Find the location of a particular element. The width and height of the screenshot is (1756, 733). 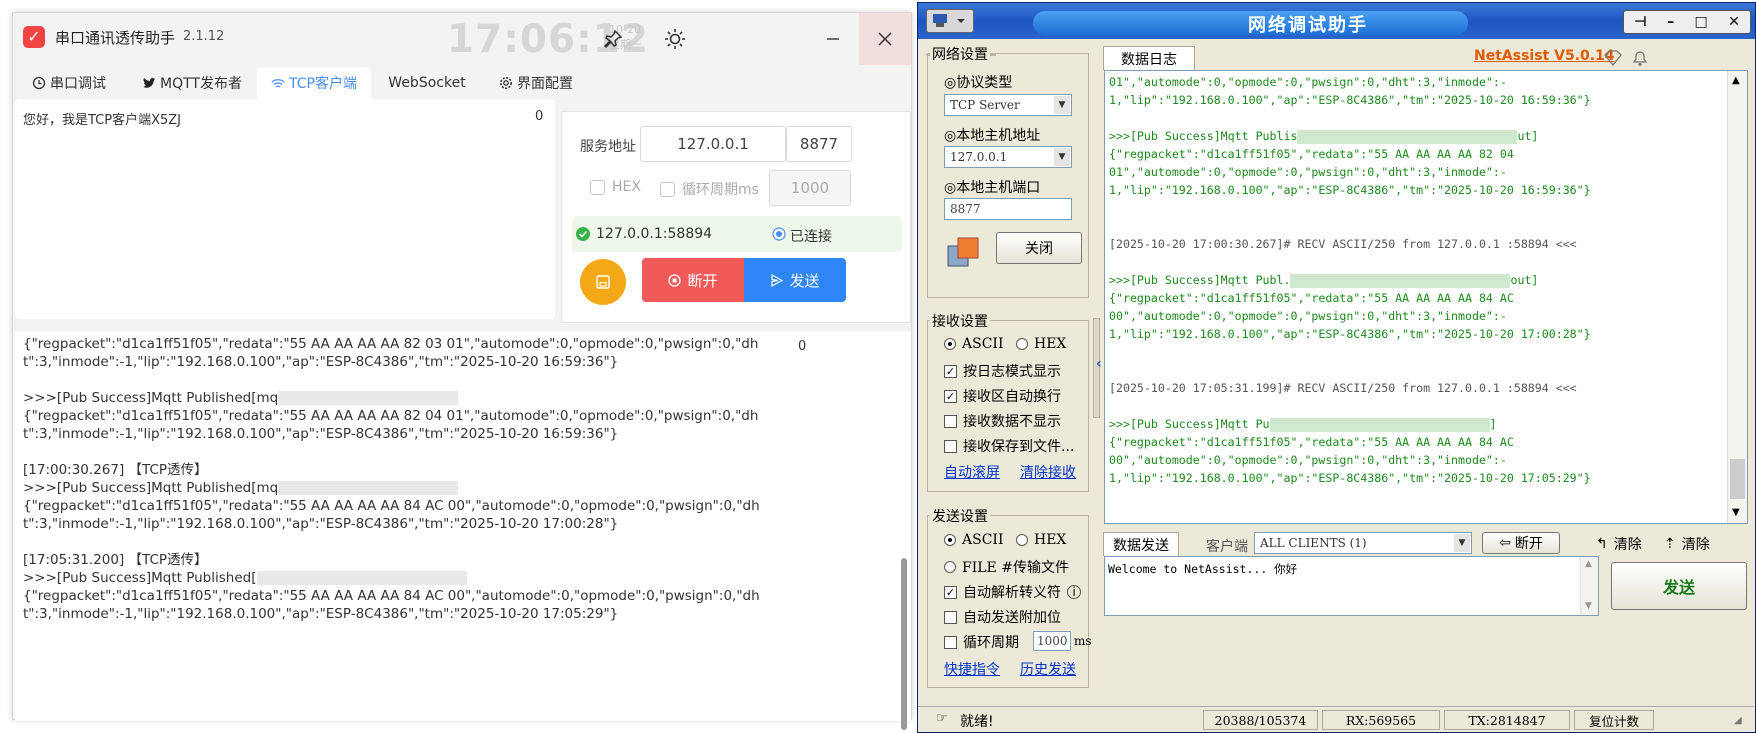

send-input-area: Welcome to NetAssist... 你好 ▲ ▼ is located at coordinates (1351, 586).